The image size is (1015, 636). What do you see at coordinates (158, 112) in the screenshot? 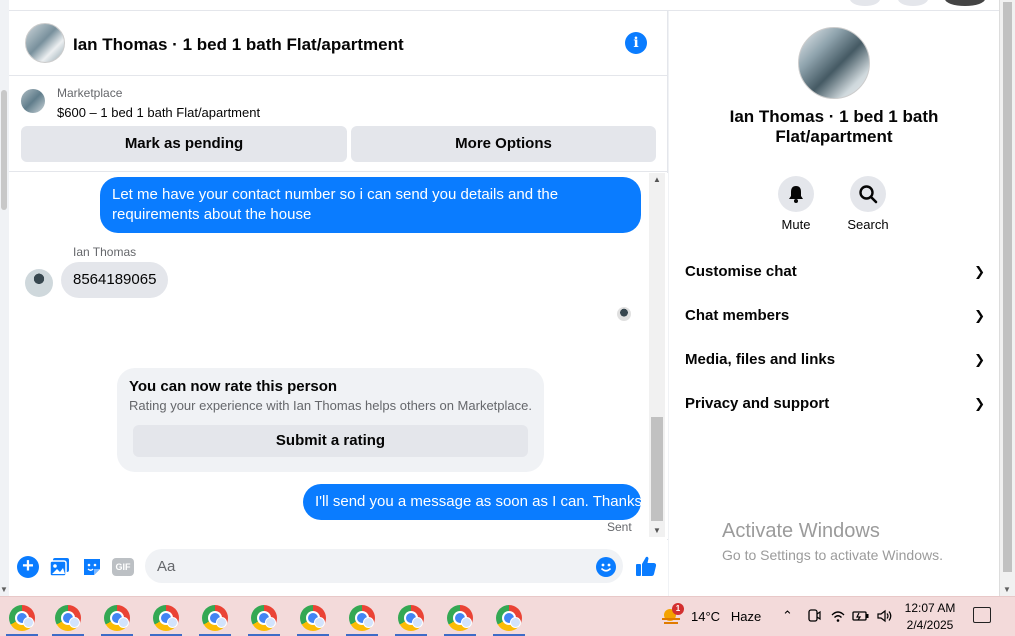
I see `listing-description: $600 – 1 bed 1 bath Flat/apartment` at bounding box center [158, 112].